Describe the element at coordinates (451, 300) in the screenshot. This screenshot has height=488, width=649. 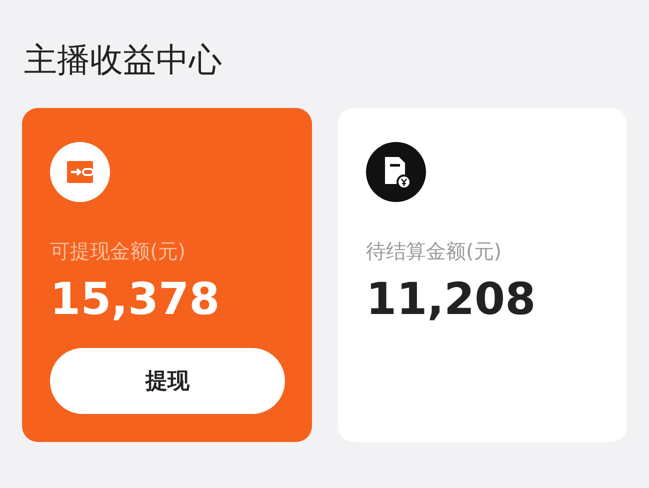
I see `balance-amount: 11,208` at that location.